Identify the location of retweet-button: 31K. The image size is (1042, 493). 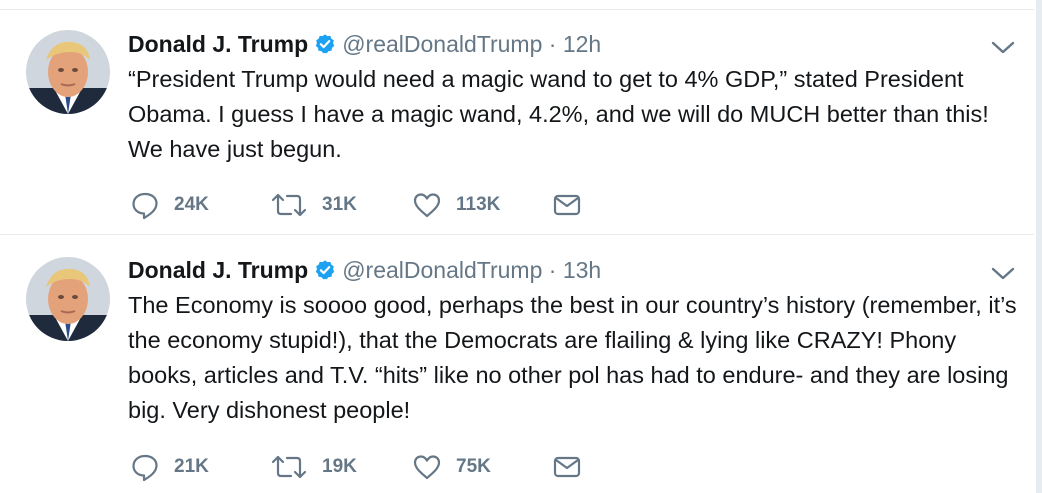
(313, 205).